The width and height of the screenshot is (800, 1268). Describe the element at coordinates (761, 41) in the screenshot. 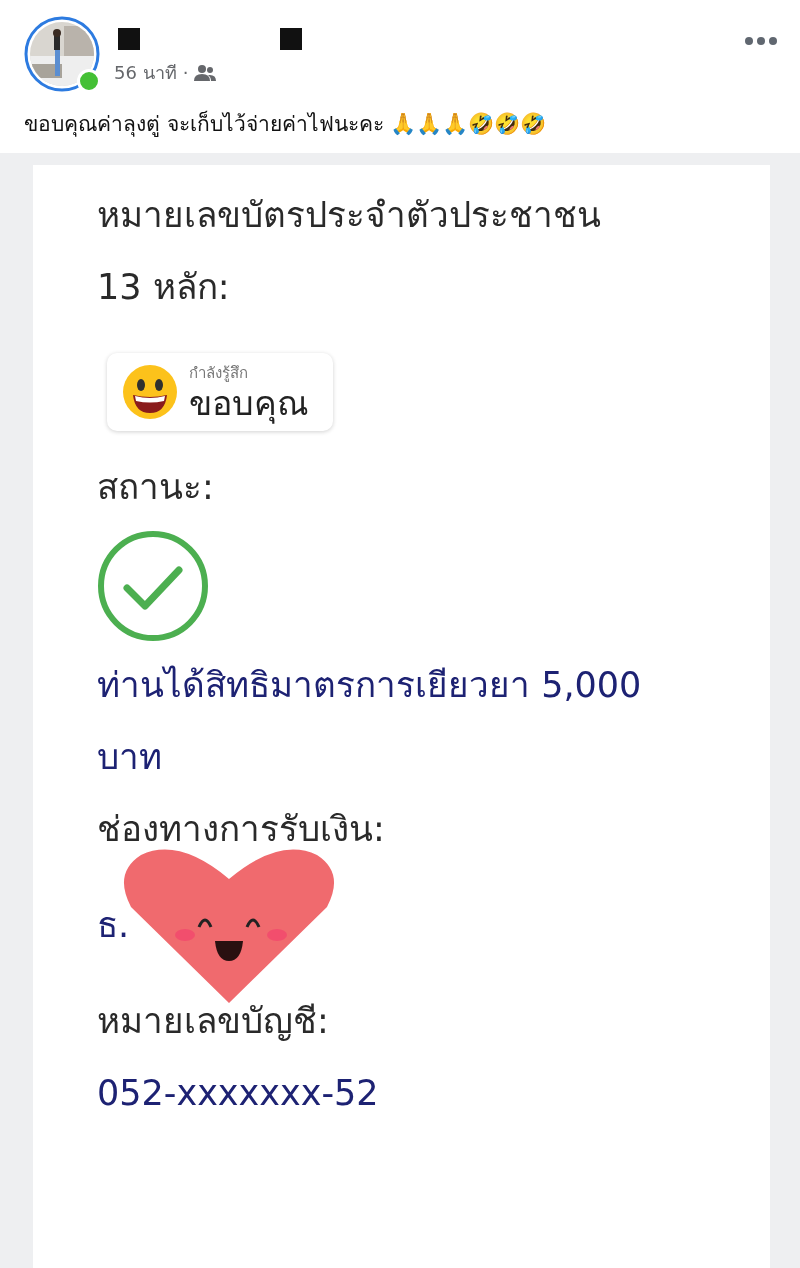

I see `more-options-icon` at that location.